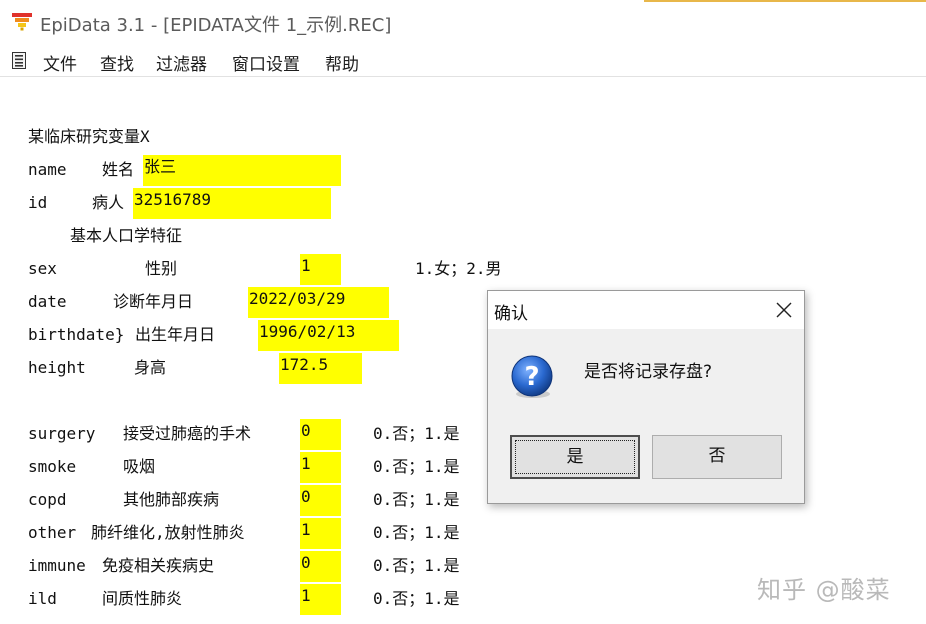 This screenshot has height=624, width=926. Describe the element at coordinates (118, 169) in the screenshot. I see `label-name: 姓名` at that location.